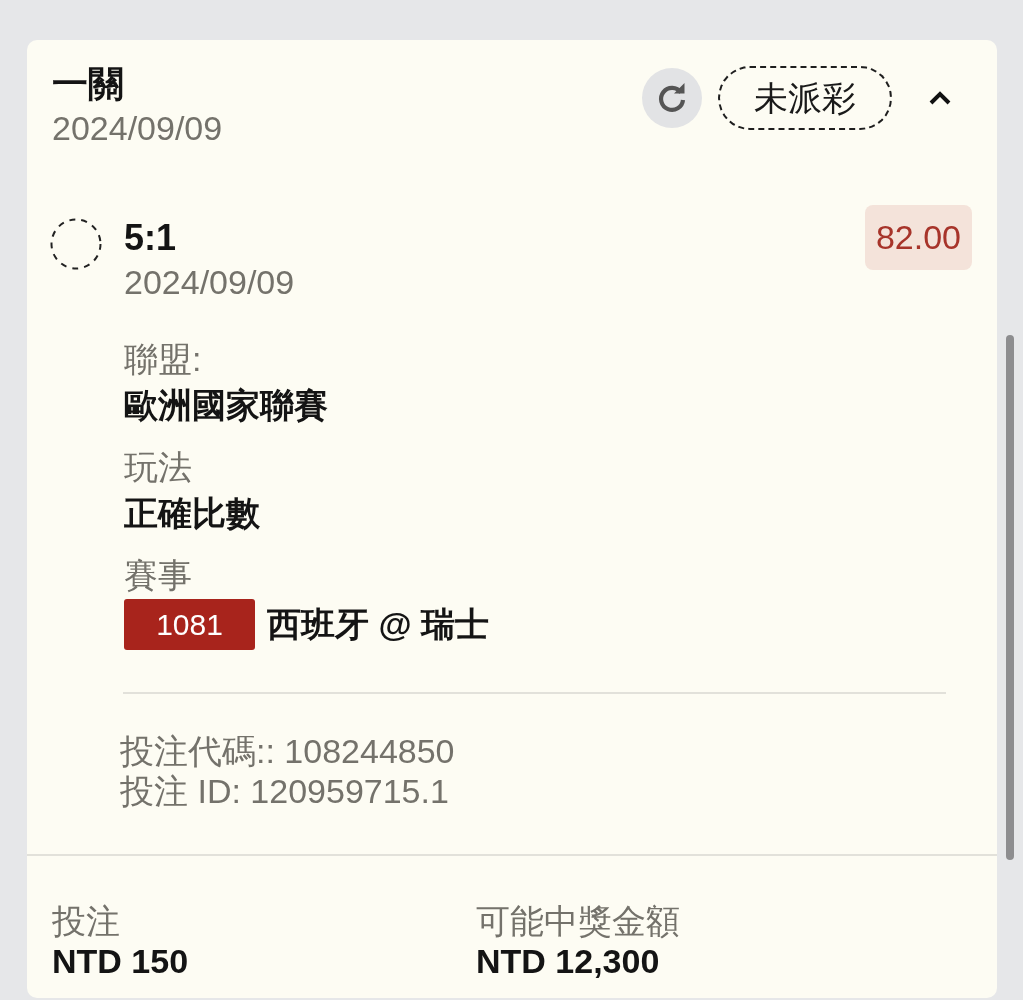  Describe the element at coordinates (940, 98) in the screenshot. I see `chevron-up-icon` at that location.